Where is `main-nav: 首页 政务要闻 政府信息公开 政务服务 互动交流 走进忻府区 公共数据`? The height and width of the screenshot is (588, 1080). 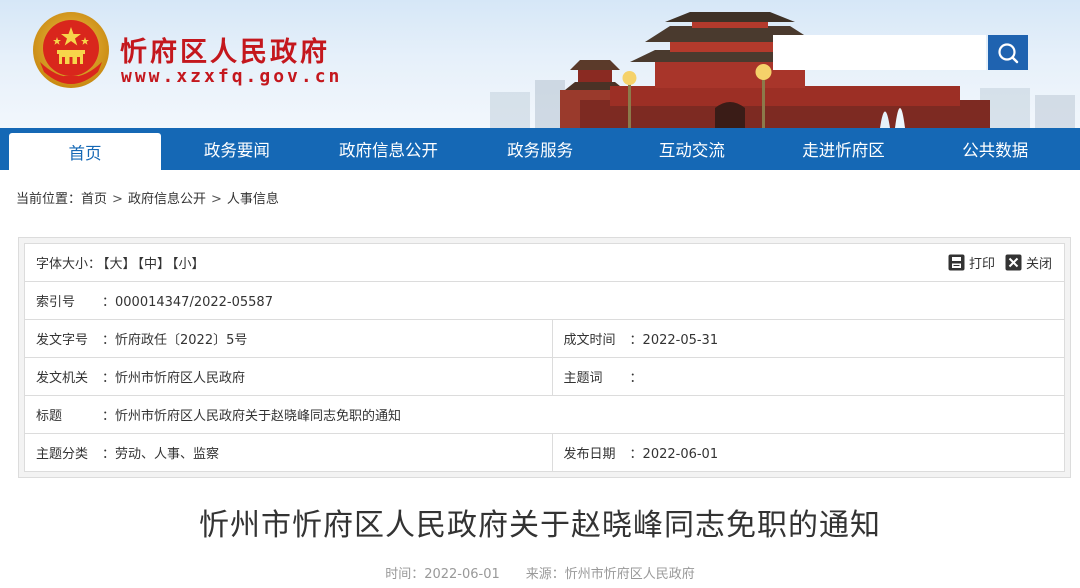
main-nav: 首页 政务要闻 政府信息公开 政务服务 互动交流 走进忻府区 公共数据 is located at coordinates (540, 149).